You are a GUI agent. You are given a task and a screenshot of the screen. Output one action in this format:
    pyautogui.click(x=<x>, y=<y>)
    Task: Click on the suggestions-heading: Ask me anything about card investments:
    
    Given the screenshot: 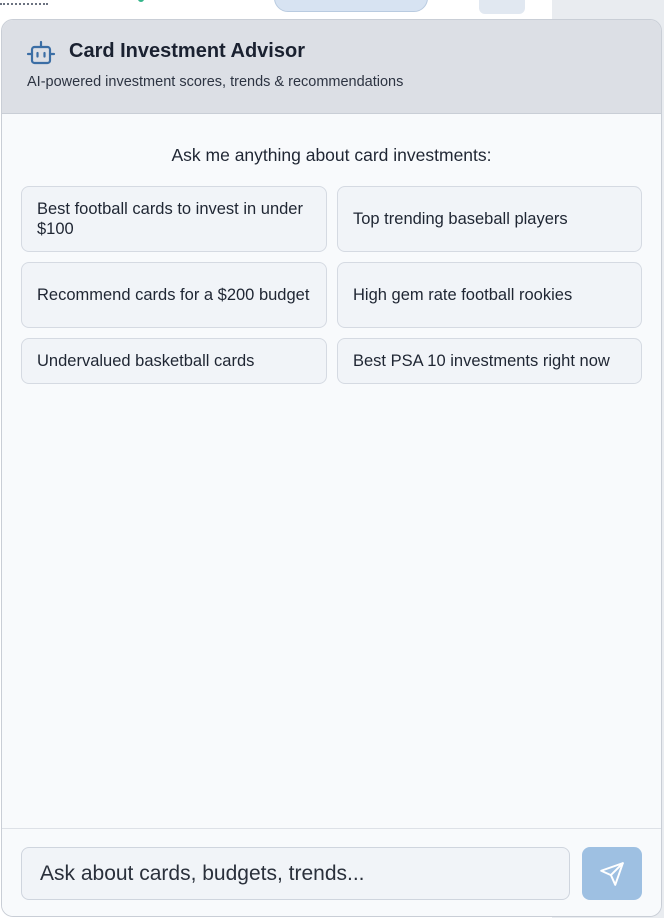 What is the action you would take?
    pyautogui.click(x=331, y=155)
    